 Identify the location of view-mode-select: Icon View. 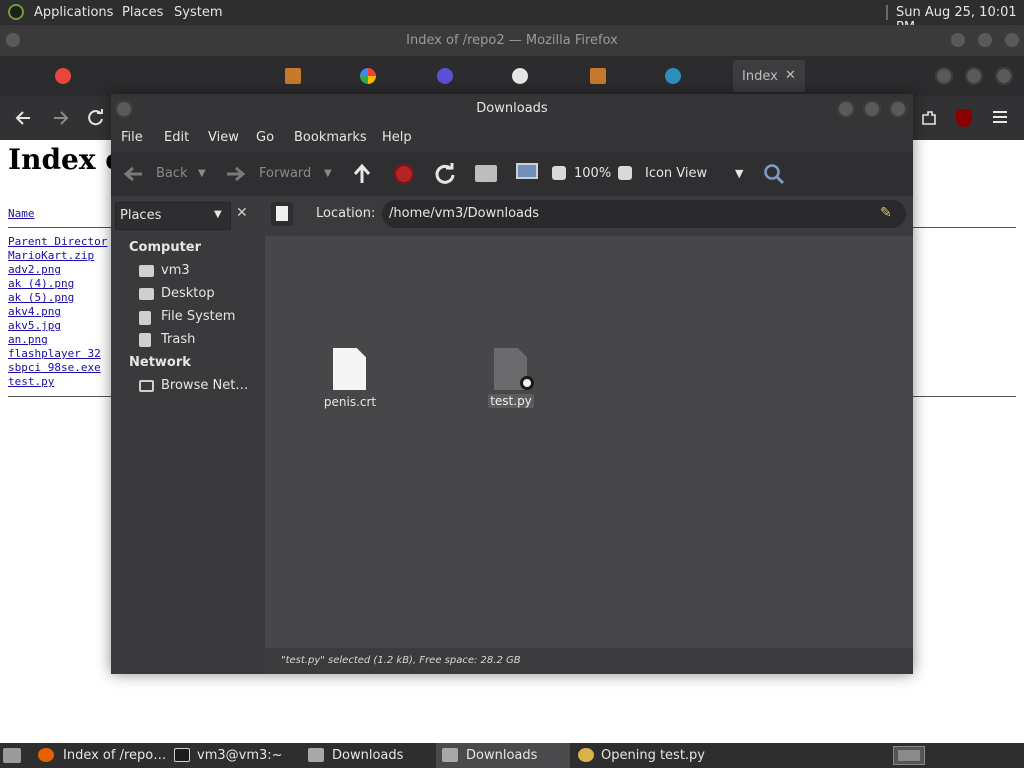
(676, 173).